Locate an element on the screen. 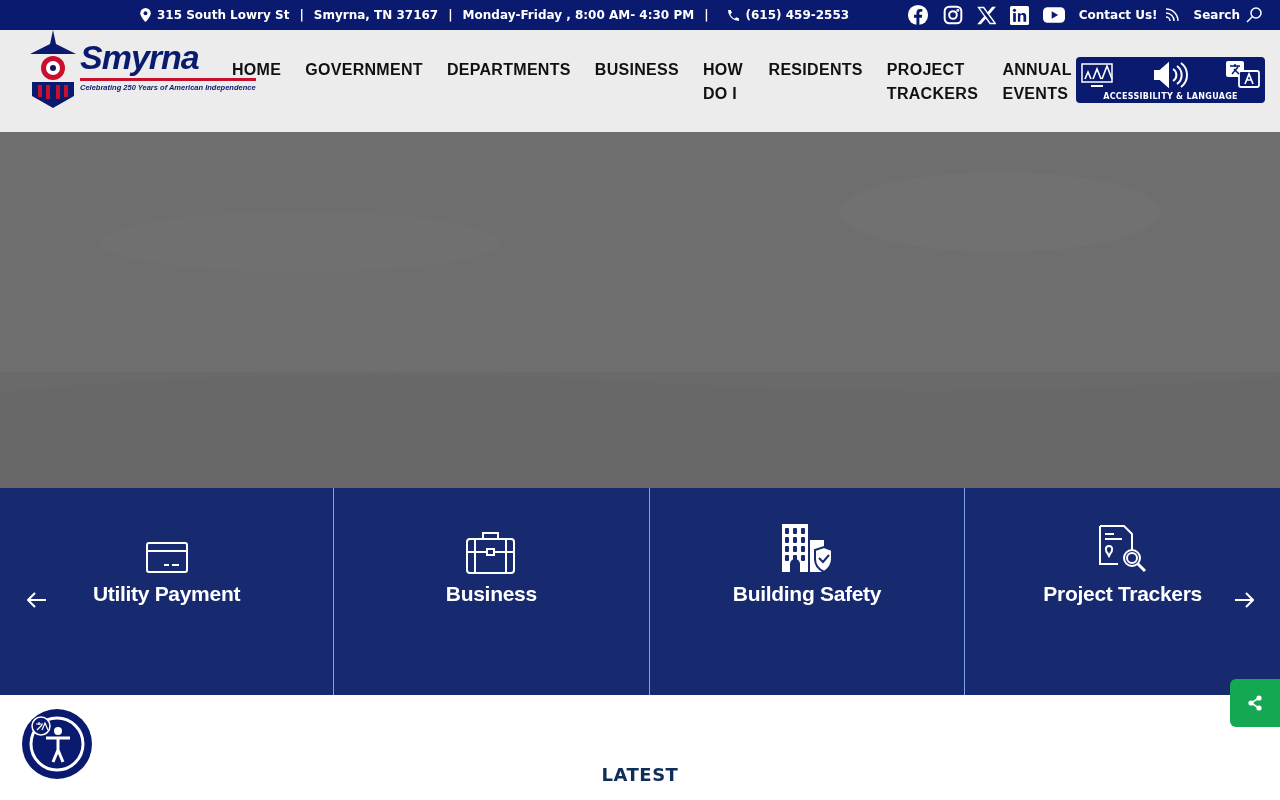 The height and width of the screenshot is (800, 1280). next-arrow-icon is located at coordinates (1244, 600).